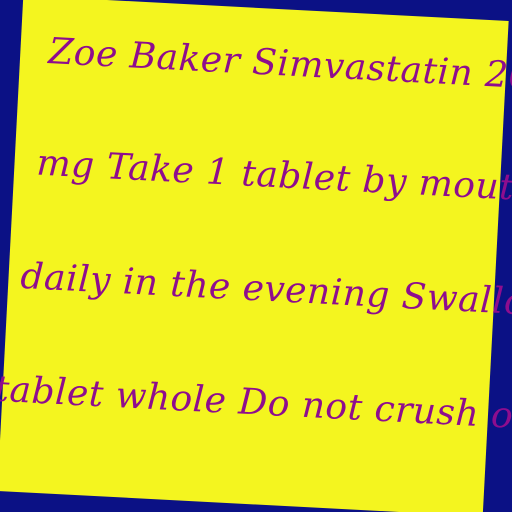  Describe the element at coordinates (273, 178) in the screenshot. I see `note-line-2: mg Take 1 tablet by mouth once` at that location.